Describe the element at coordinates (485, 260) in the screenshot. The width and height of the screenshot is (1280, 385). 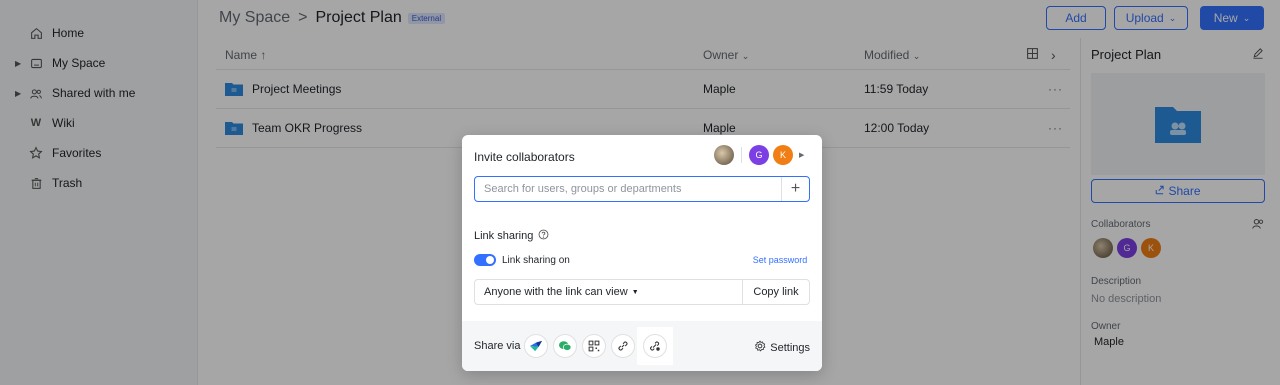
I see `link-sharing-toggle` at that location.